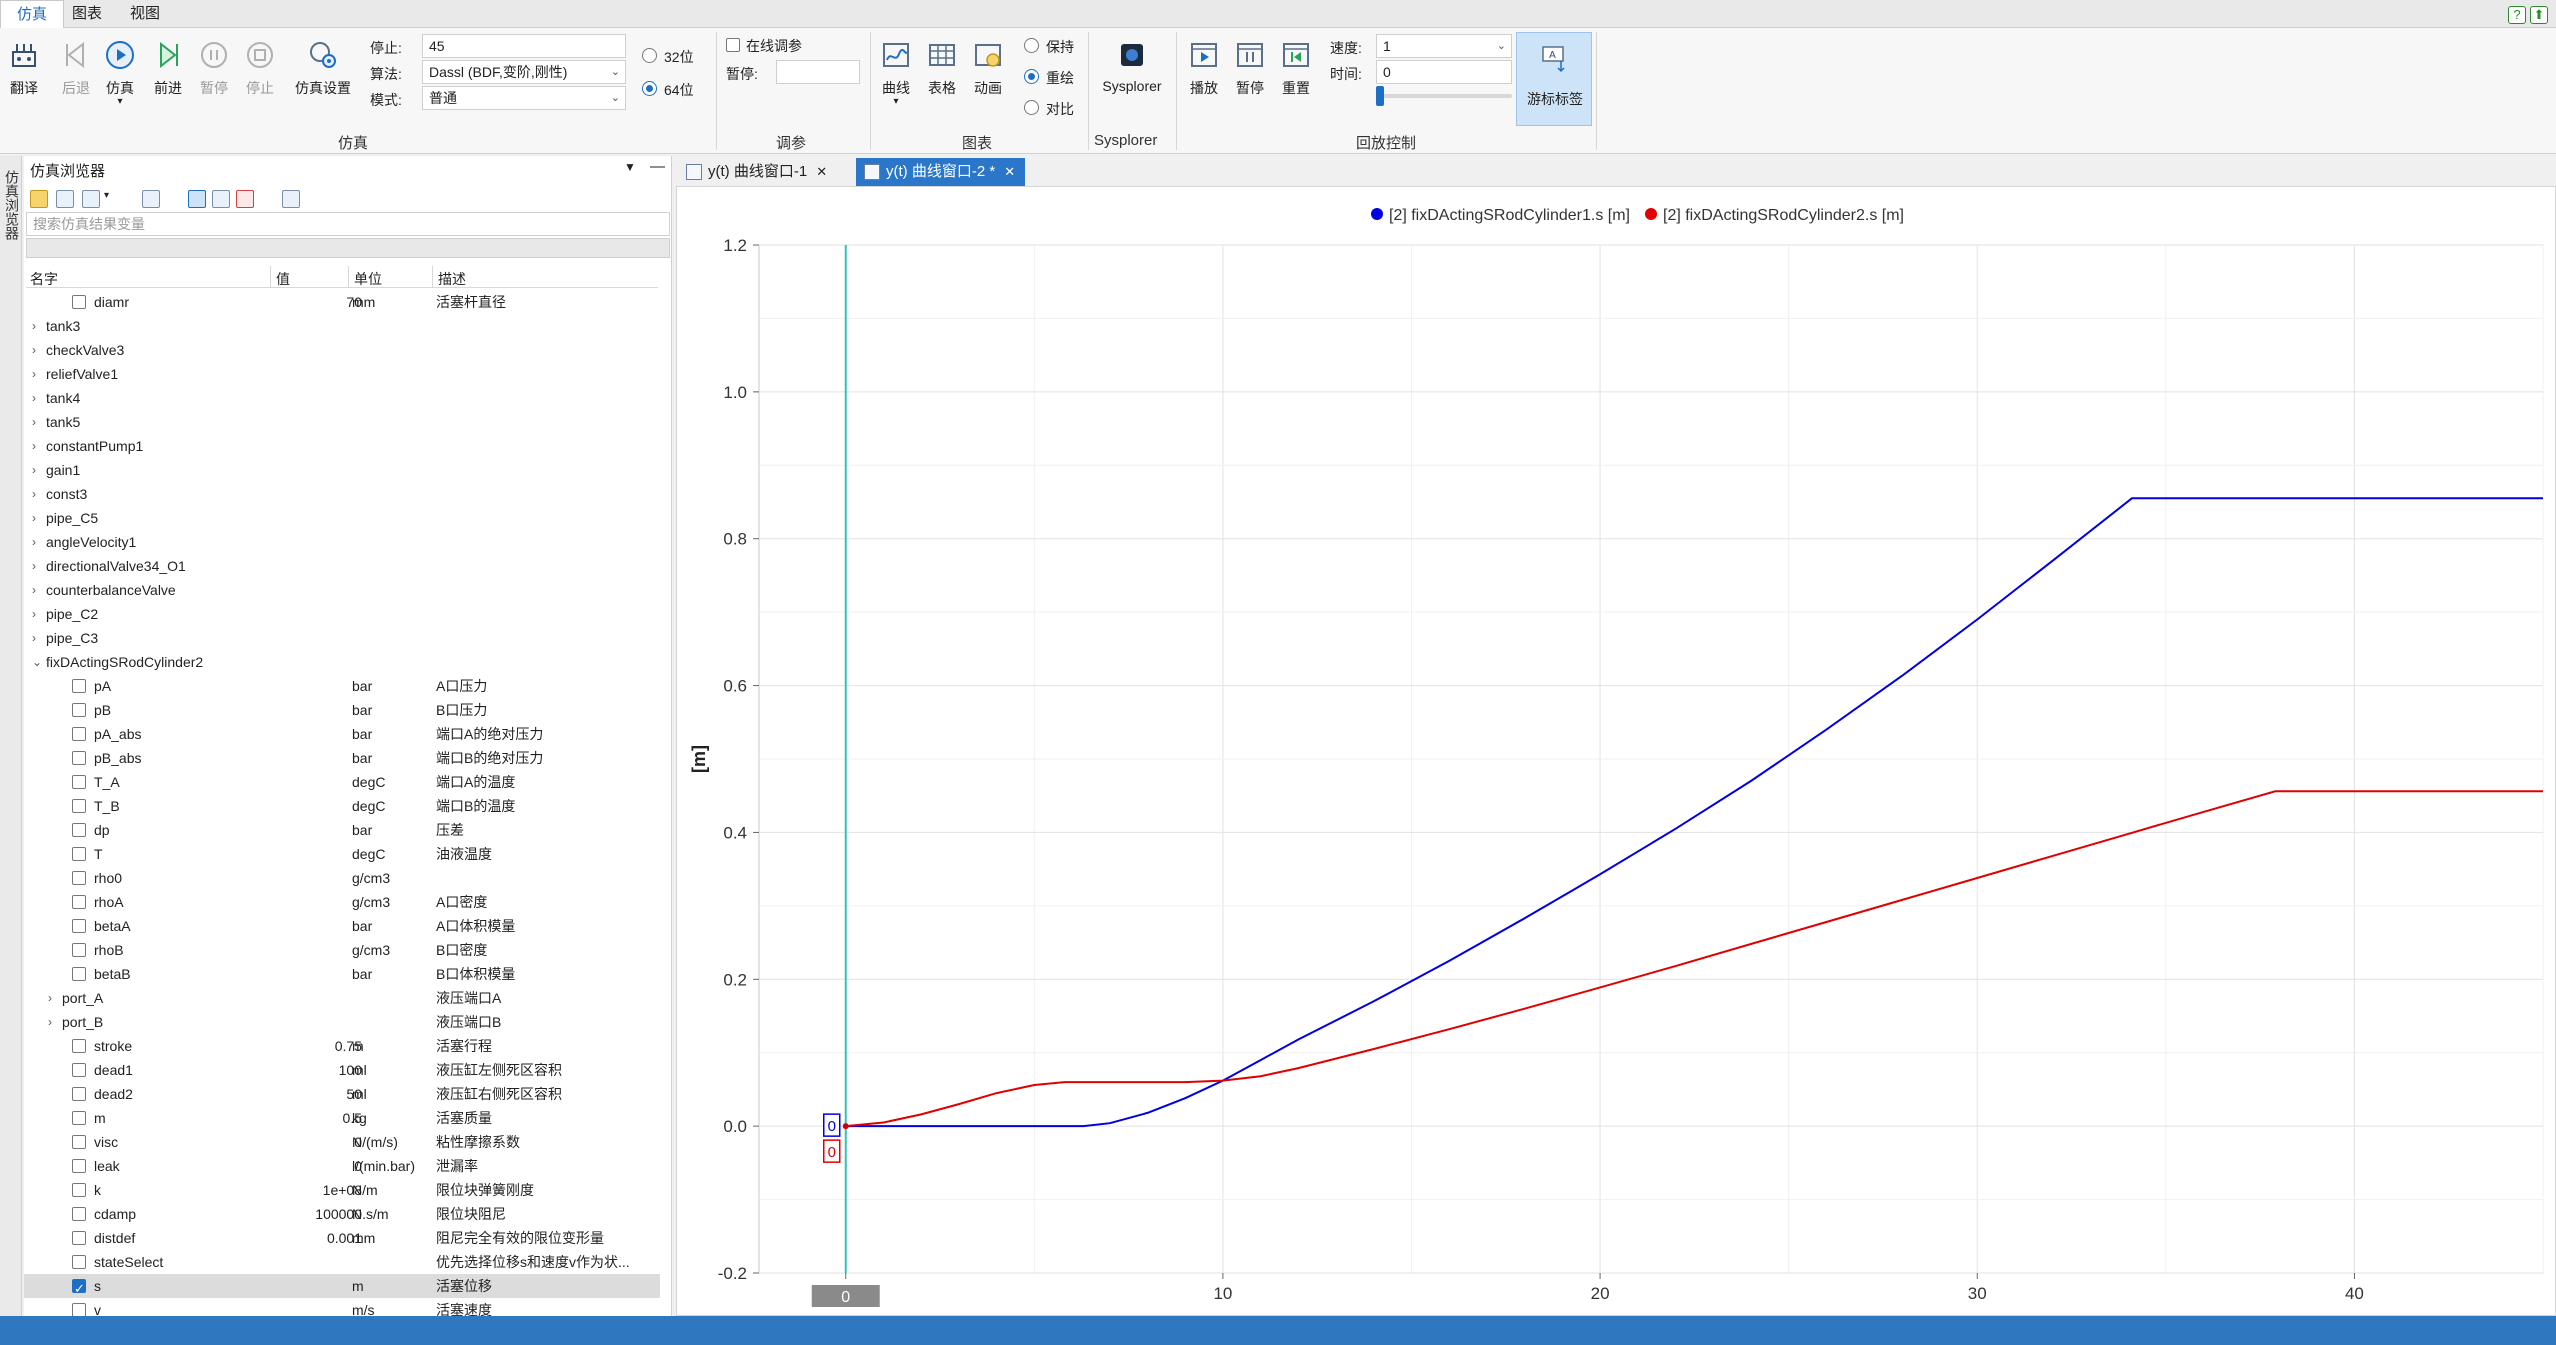 The width and height of the screenshot is (2556, 1345). What do you see at coordinates (368, 279) in the screenshot?
I see `header-unit: 单位` at bounding box center [368, 279].